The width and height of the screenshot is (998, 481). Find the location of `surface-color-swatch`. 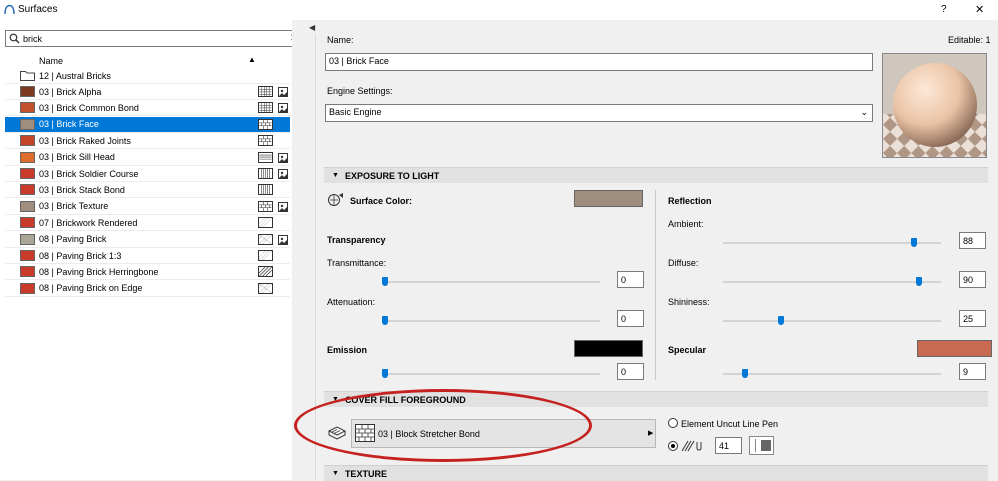

surface-color-swatch is located at coordinates (608, 198).